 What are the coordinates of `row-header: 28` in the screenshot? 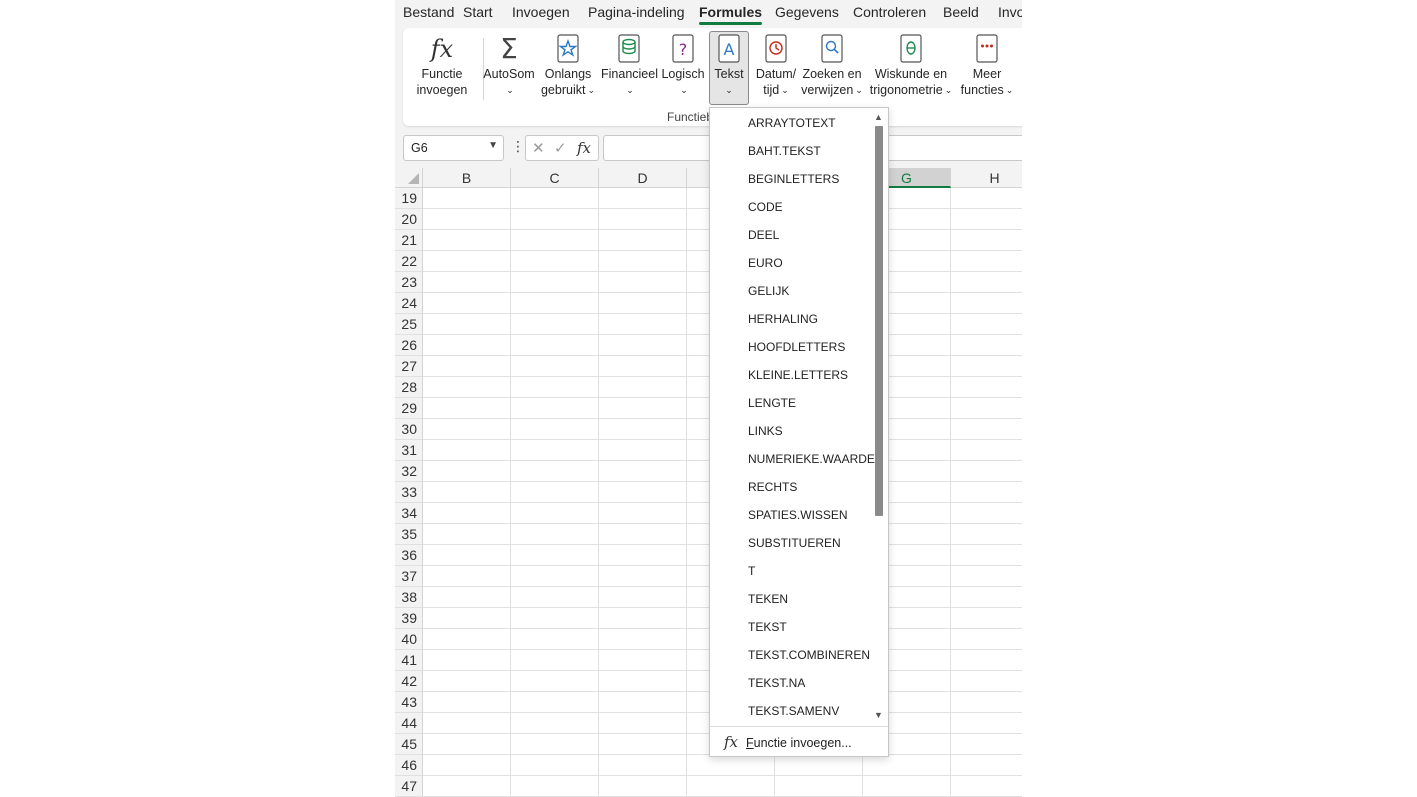 It's located at (409, 387).